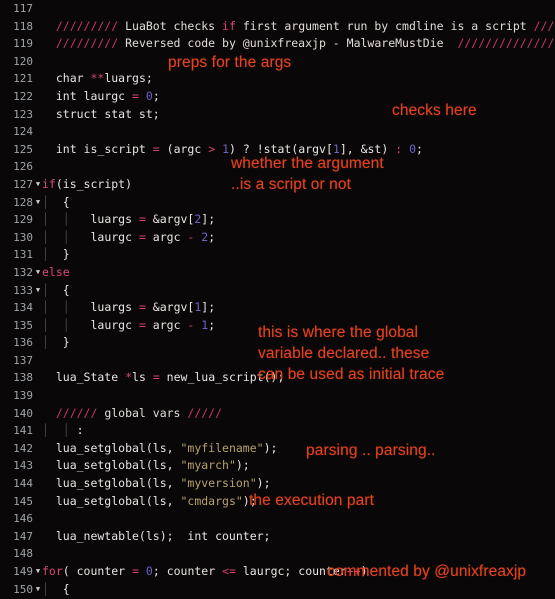 Image resolution: width=555 pixels, height=599 pixels. Describe the element at coordinates (506, 43) in the screenshot. I see `code-token-cmtd: ////////////////////` at that location.